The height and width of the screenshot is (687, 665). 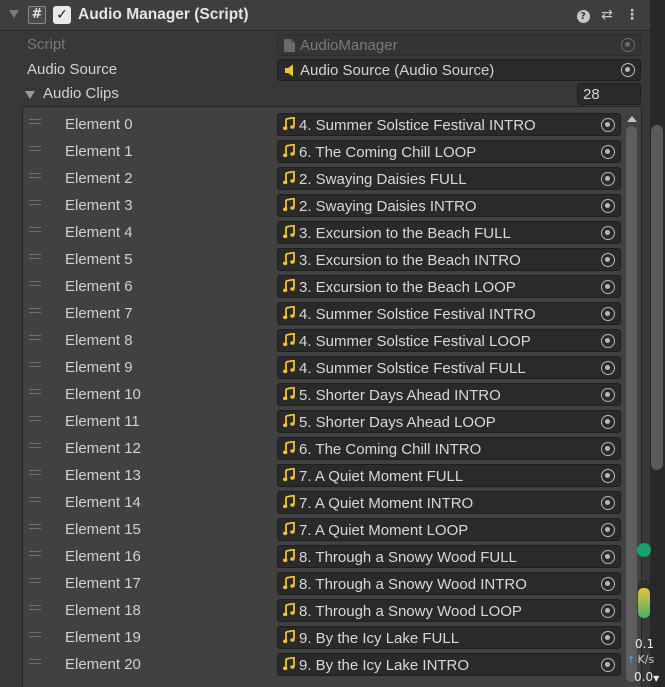 I want to click on list-item: Element 6 3. Excursion to the Beach LOOP, so click(x=323, y=286).